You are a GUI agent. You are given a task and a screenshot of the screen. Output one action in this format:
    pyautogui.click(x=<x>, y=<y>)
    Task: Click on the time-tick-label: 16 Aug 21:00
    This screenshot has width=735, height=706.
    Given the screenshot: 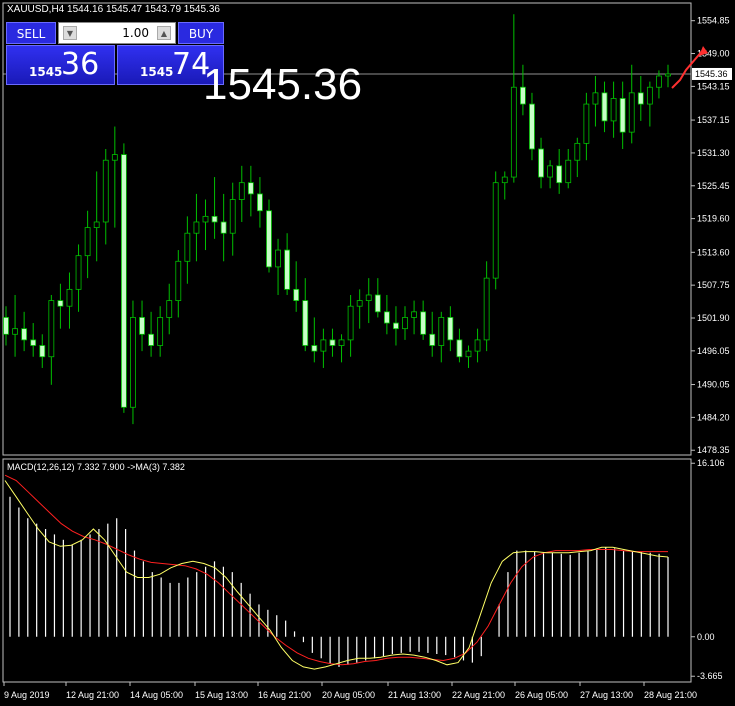 What is the action you would take?
    pyautogui.click(x=284, y=695)
    